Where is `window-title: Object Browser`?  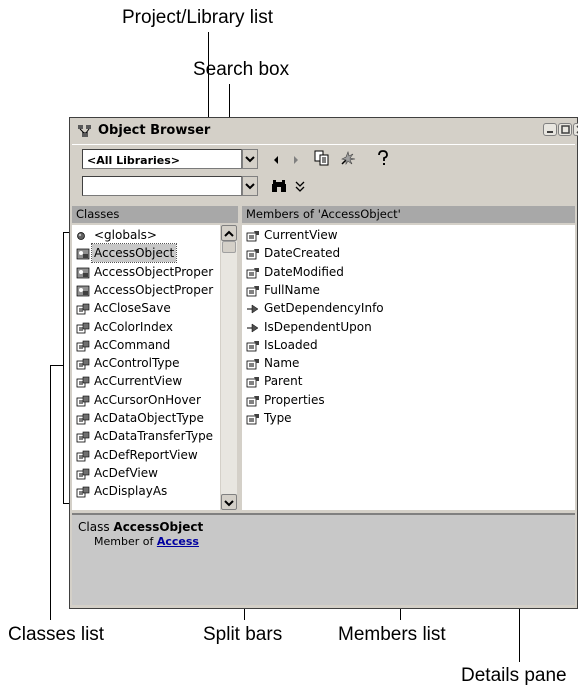
window-title: Object Browser is located at coordinates (154, 130).